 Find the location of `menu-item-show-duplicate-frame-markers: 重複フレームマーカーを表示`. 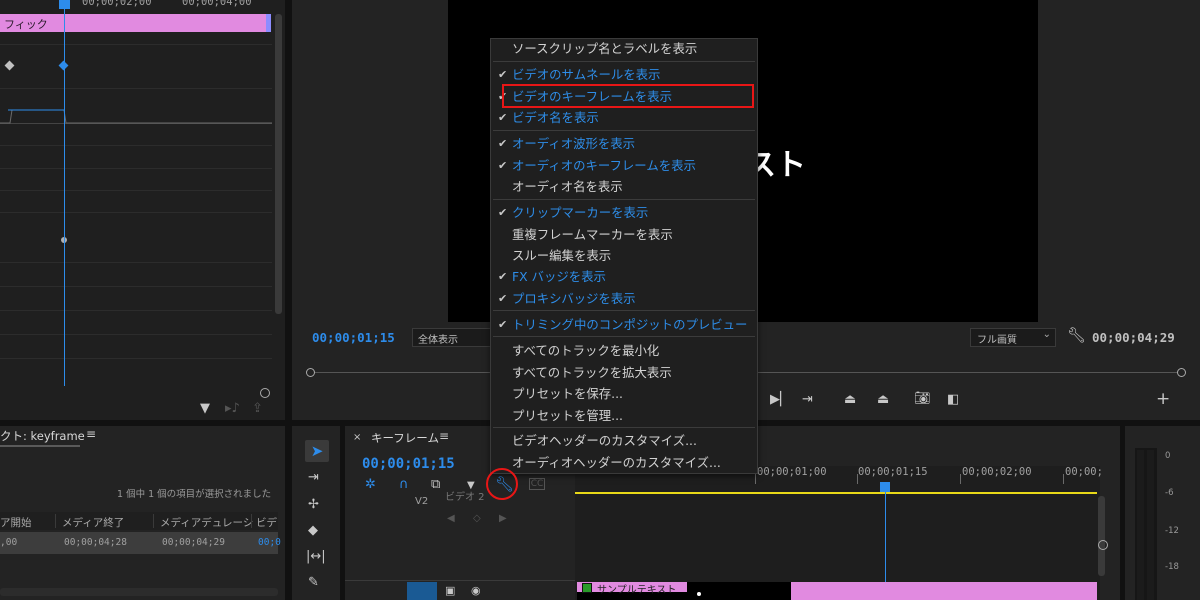

menu-item-show-duplicate-frame-markers: 重複フレームマーカーを表示 is located at coordinates (624, 234).